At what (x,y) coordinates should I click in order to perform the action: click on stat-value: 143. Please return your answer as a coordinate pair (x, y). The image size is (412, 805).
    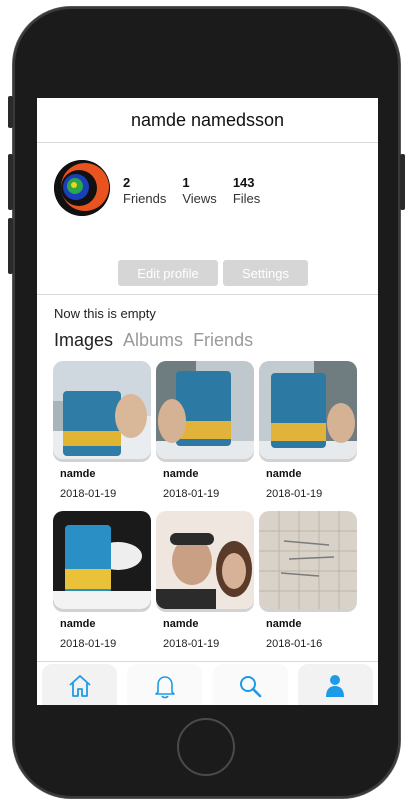
    Looking at the image, I should click on (243, 182).